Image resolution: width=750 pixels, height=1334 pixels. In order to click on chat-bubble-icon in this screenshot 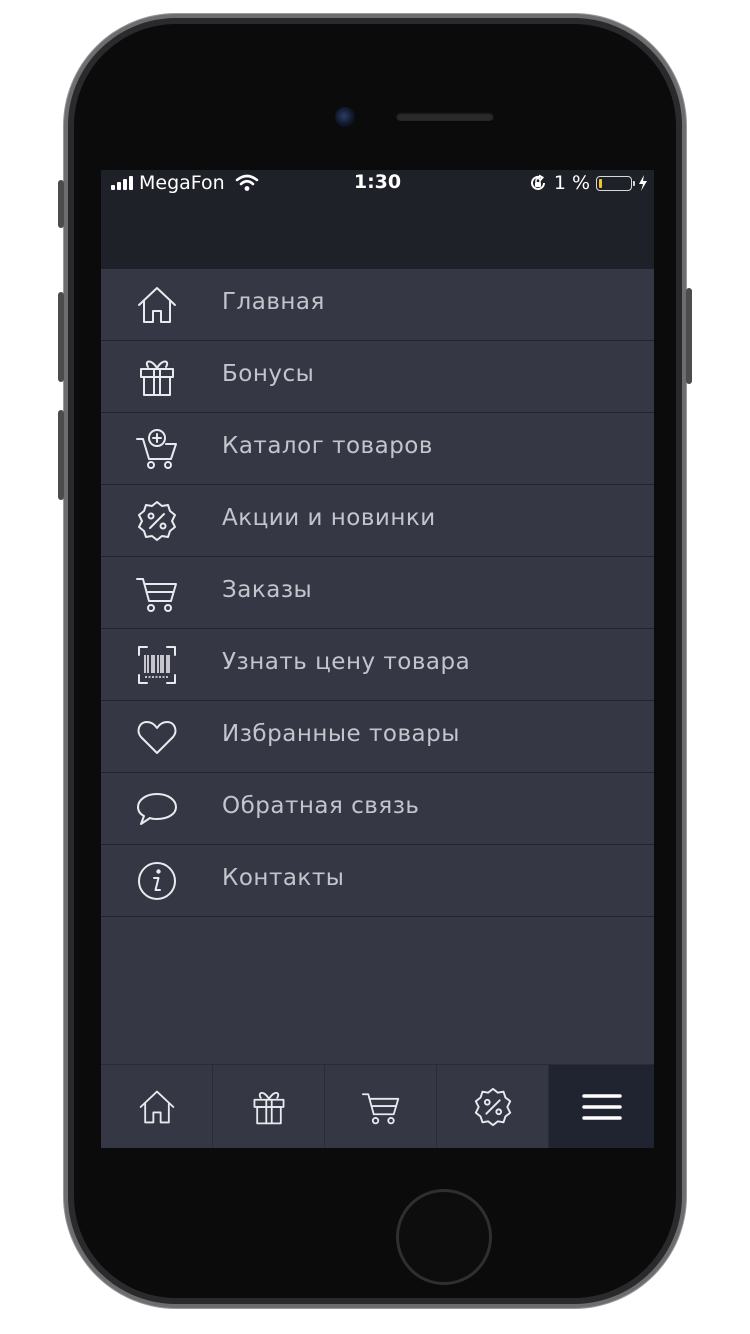, I will do `click(157, 809)`.